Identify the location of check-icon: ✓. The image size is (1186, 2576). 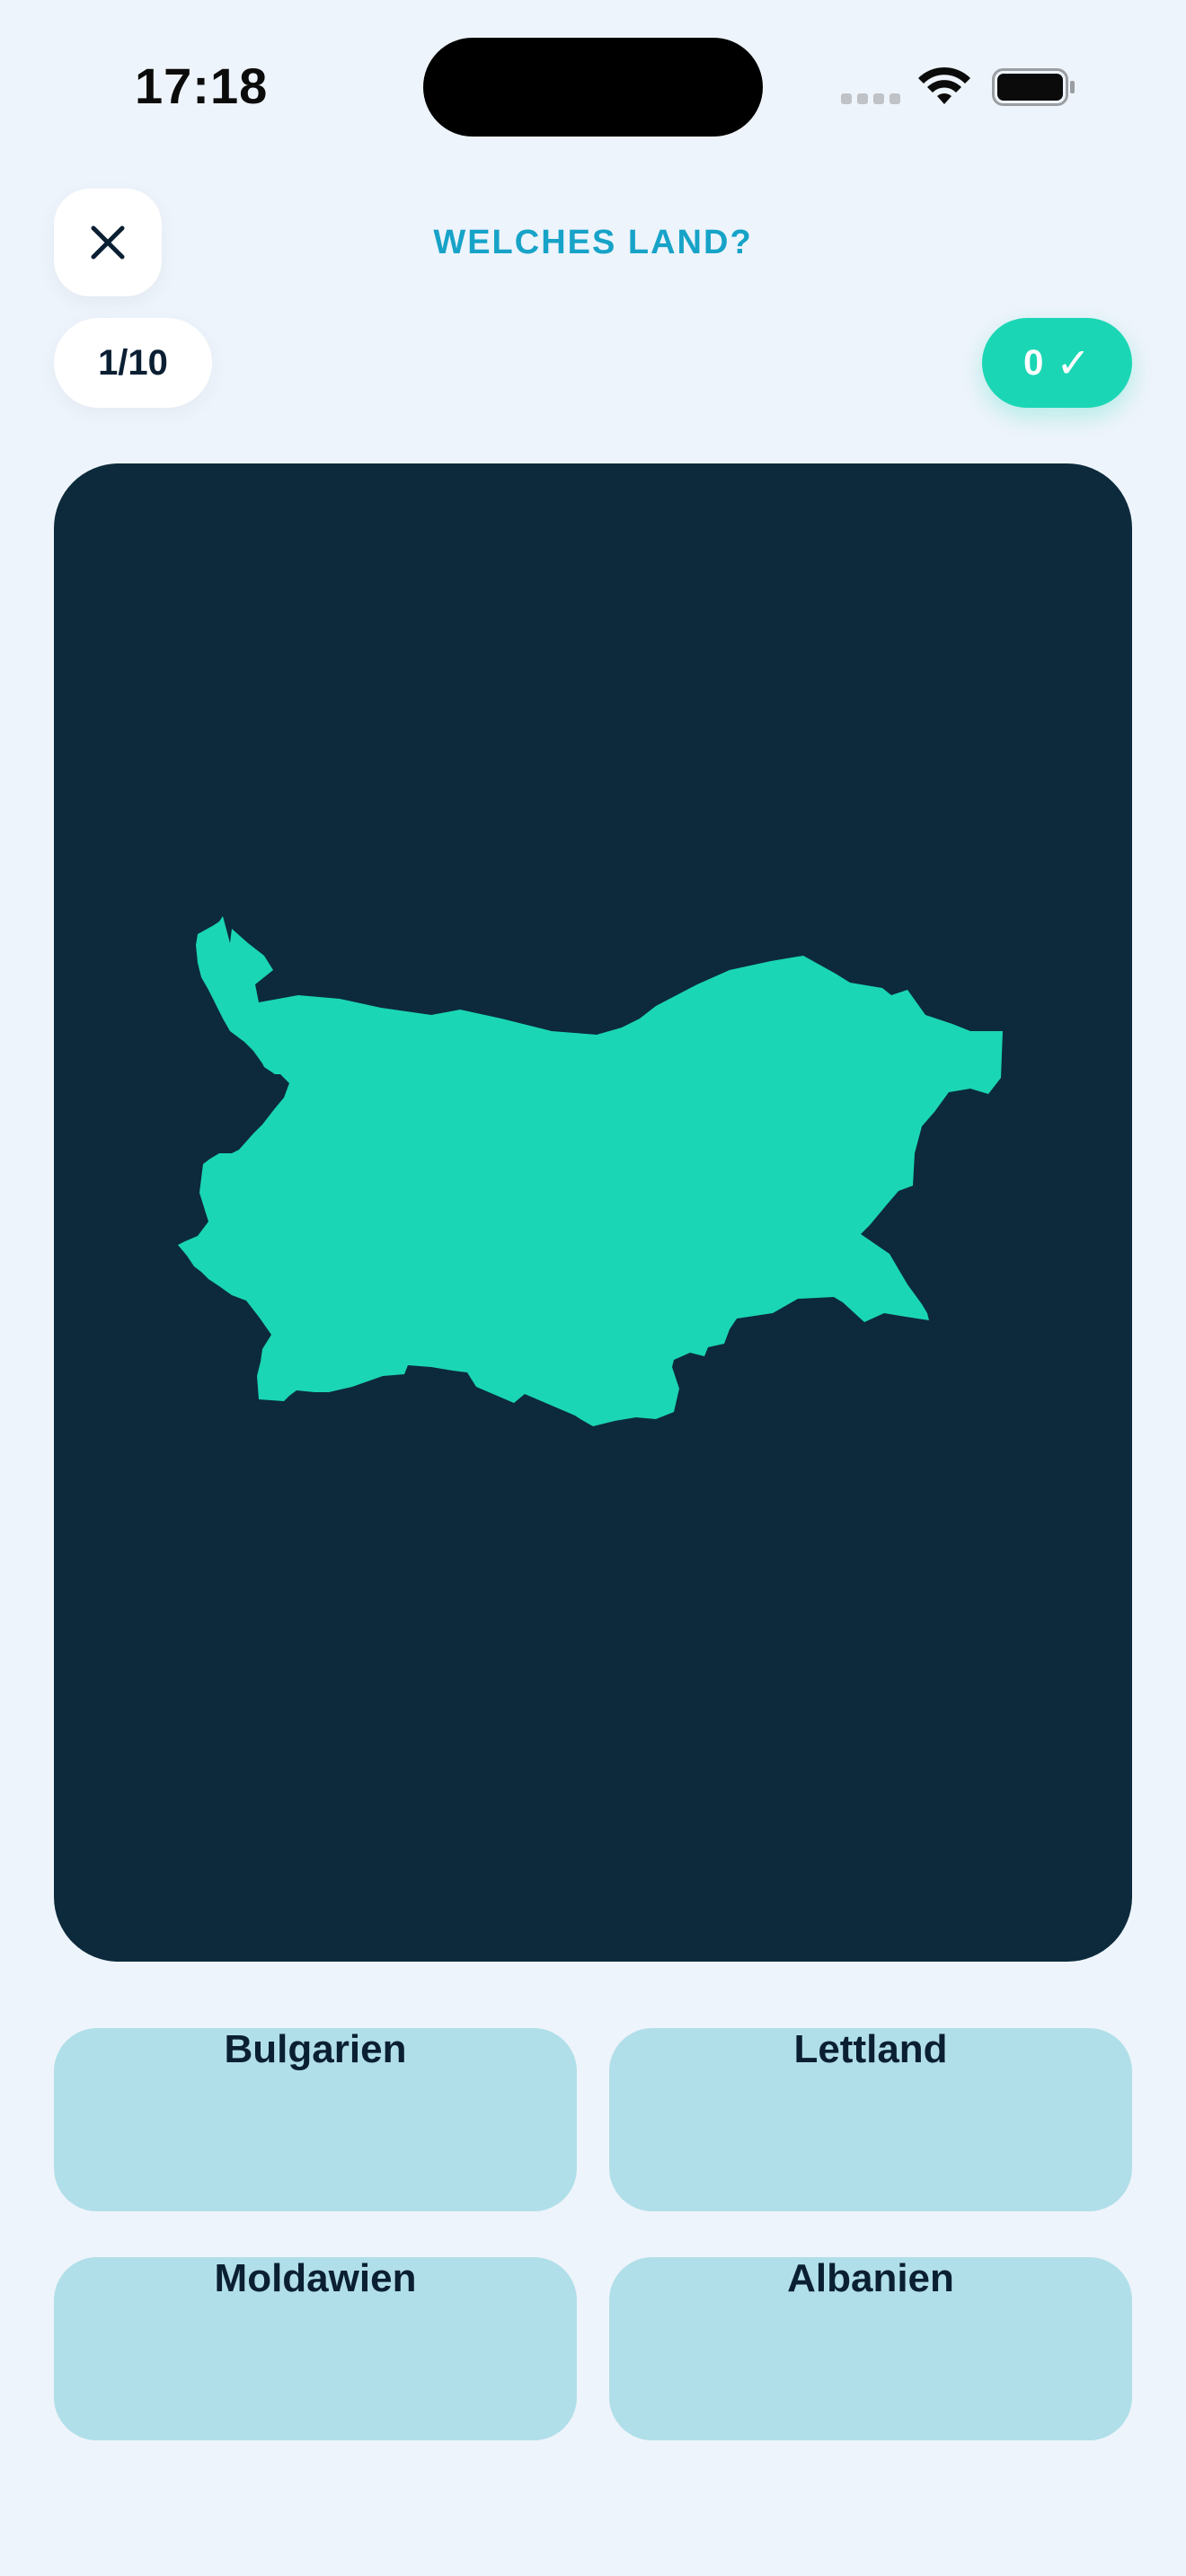
(1073, 363).